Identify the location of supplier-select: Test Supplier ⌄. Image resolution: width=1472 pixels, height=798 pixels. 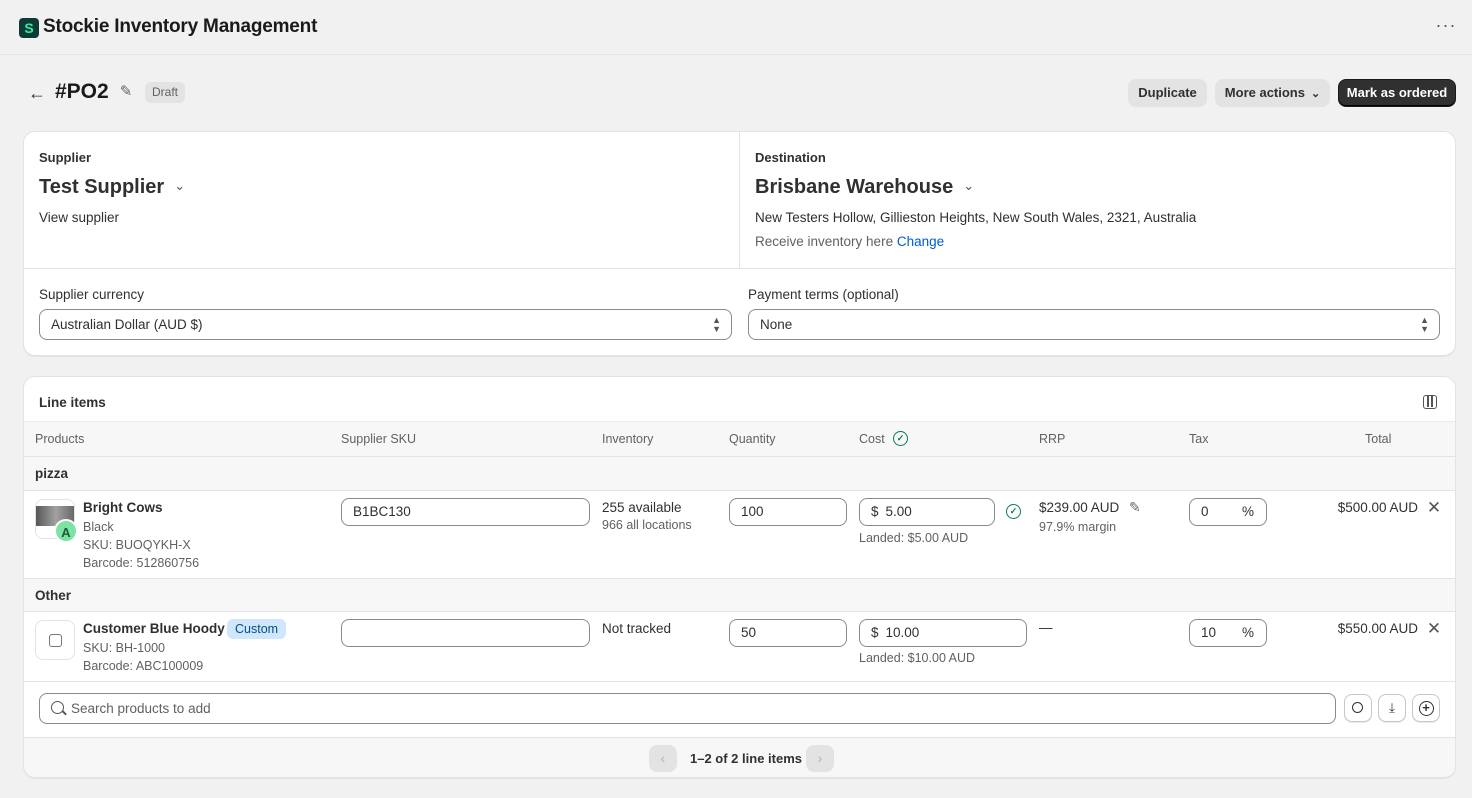
(112, 187).